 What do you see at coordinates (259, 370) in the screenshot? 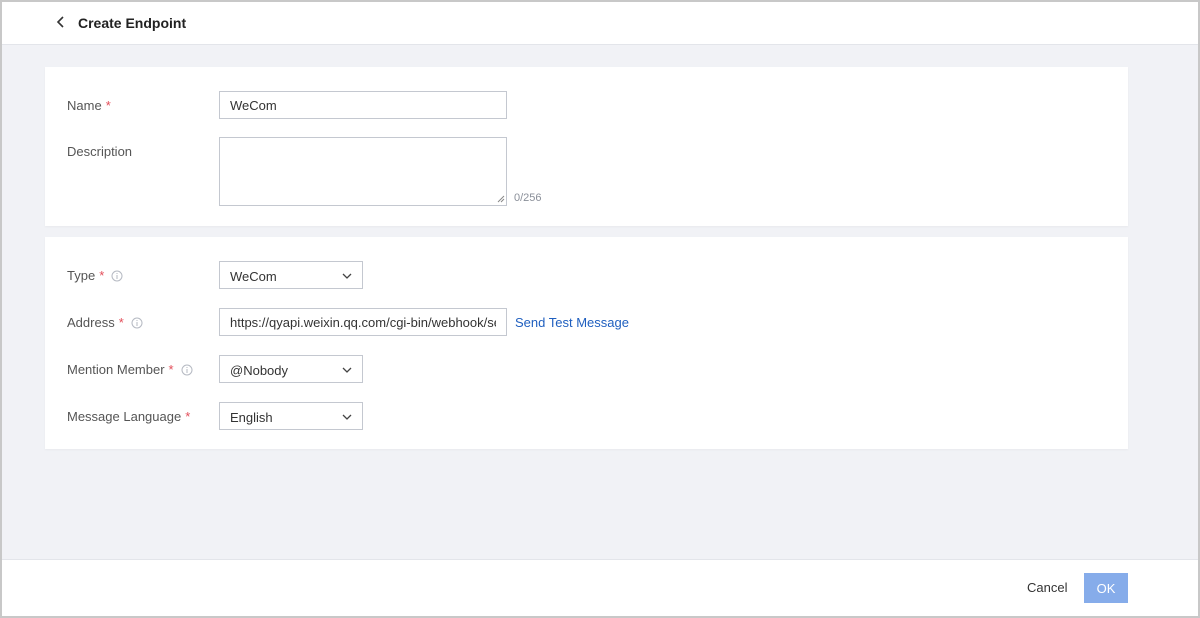
I see `mention-member-select-value: @Nobody` at bounding box center [259, 370].